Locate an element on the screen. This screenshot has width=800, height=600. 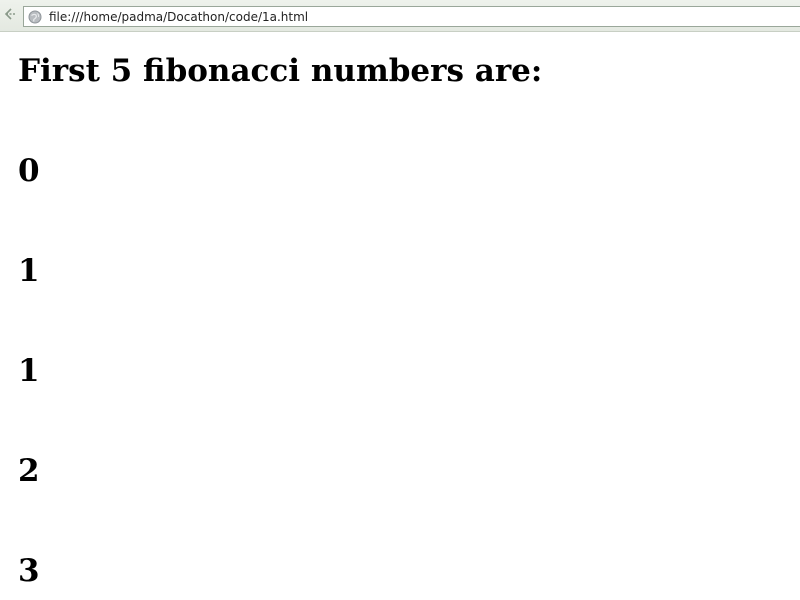
browser-toolbar: file:///home/padma/Docathon/code/1a.html is located at coordinates (400, 16).